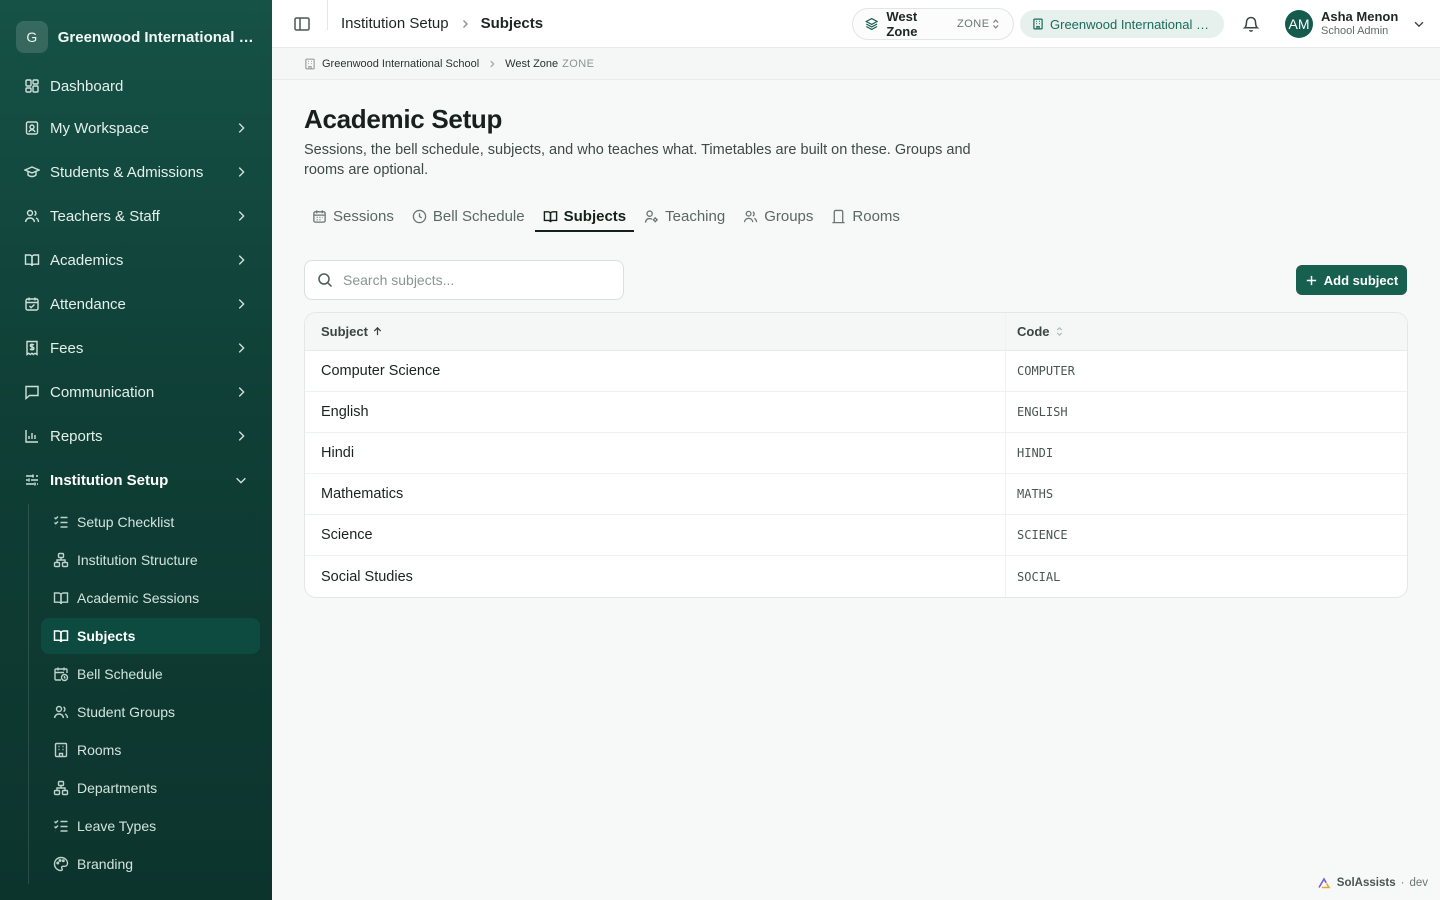 The width and height of the screenshot is (1440, 900). I want to click on nav-dashboard: Dashboard, so click(136, 86).